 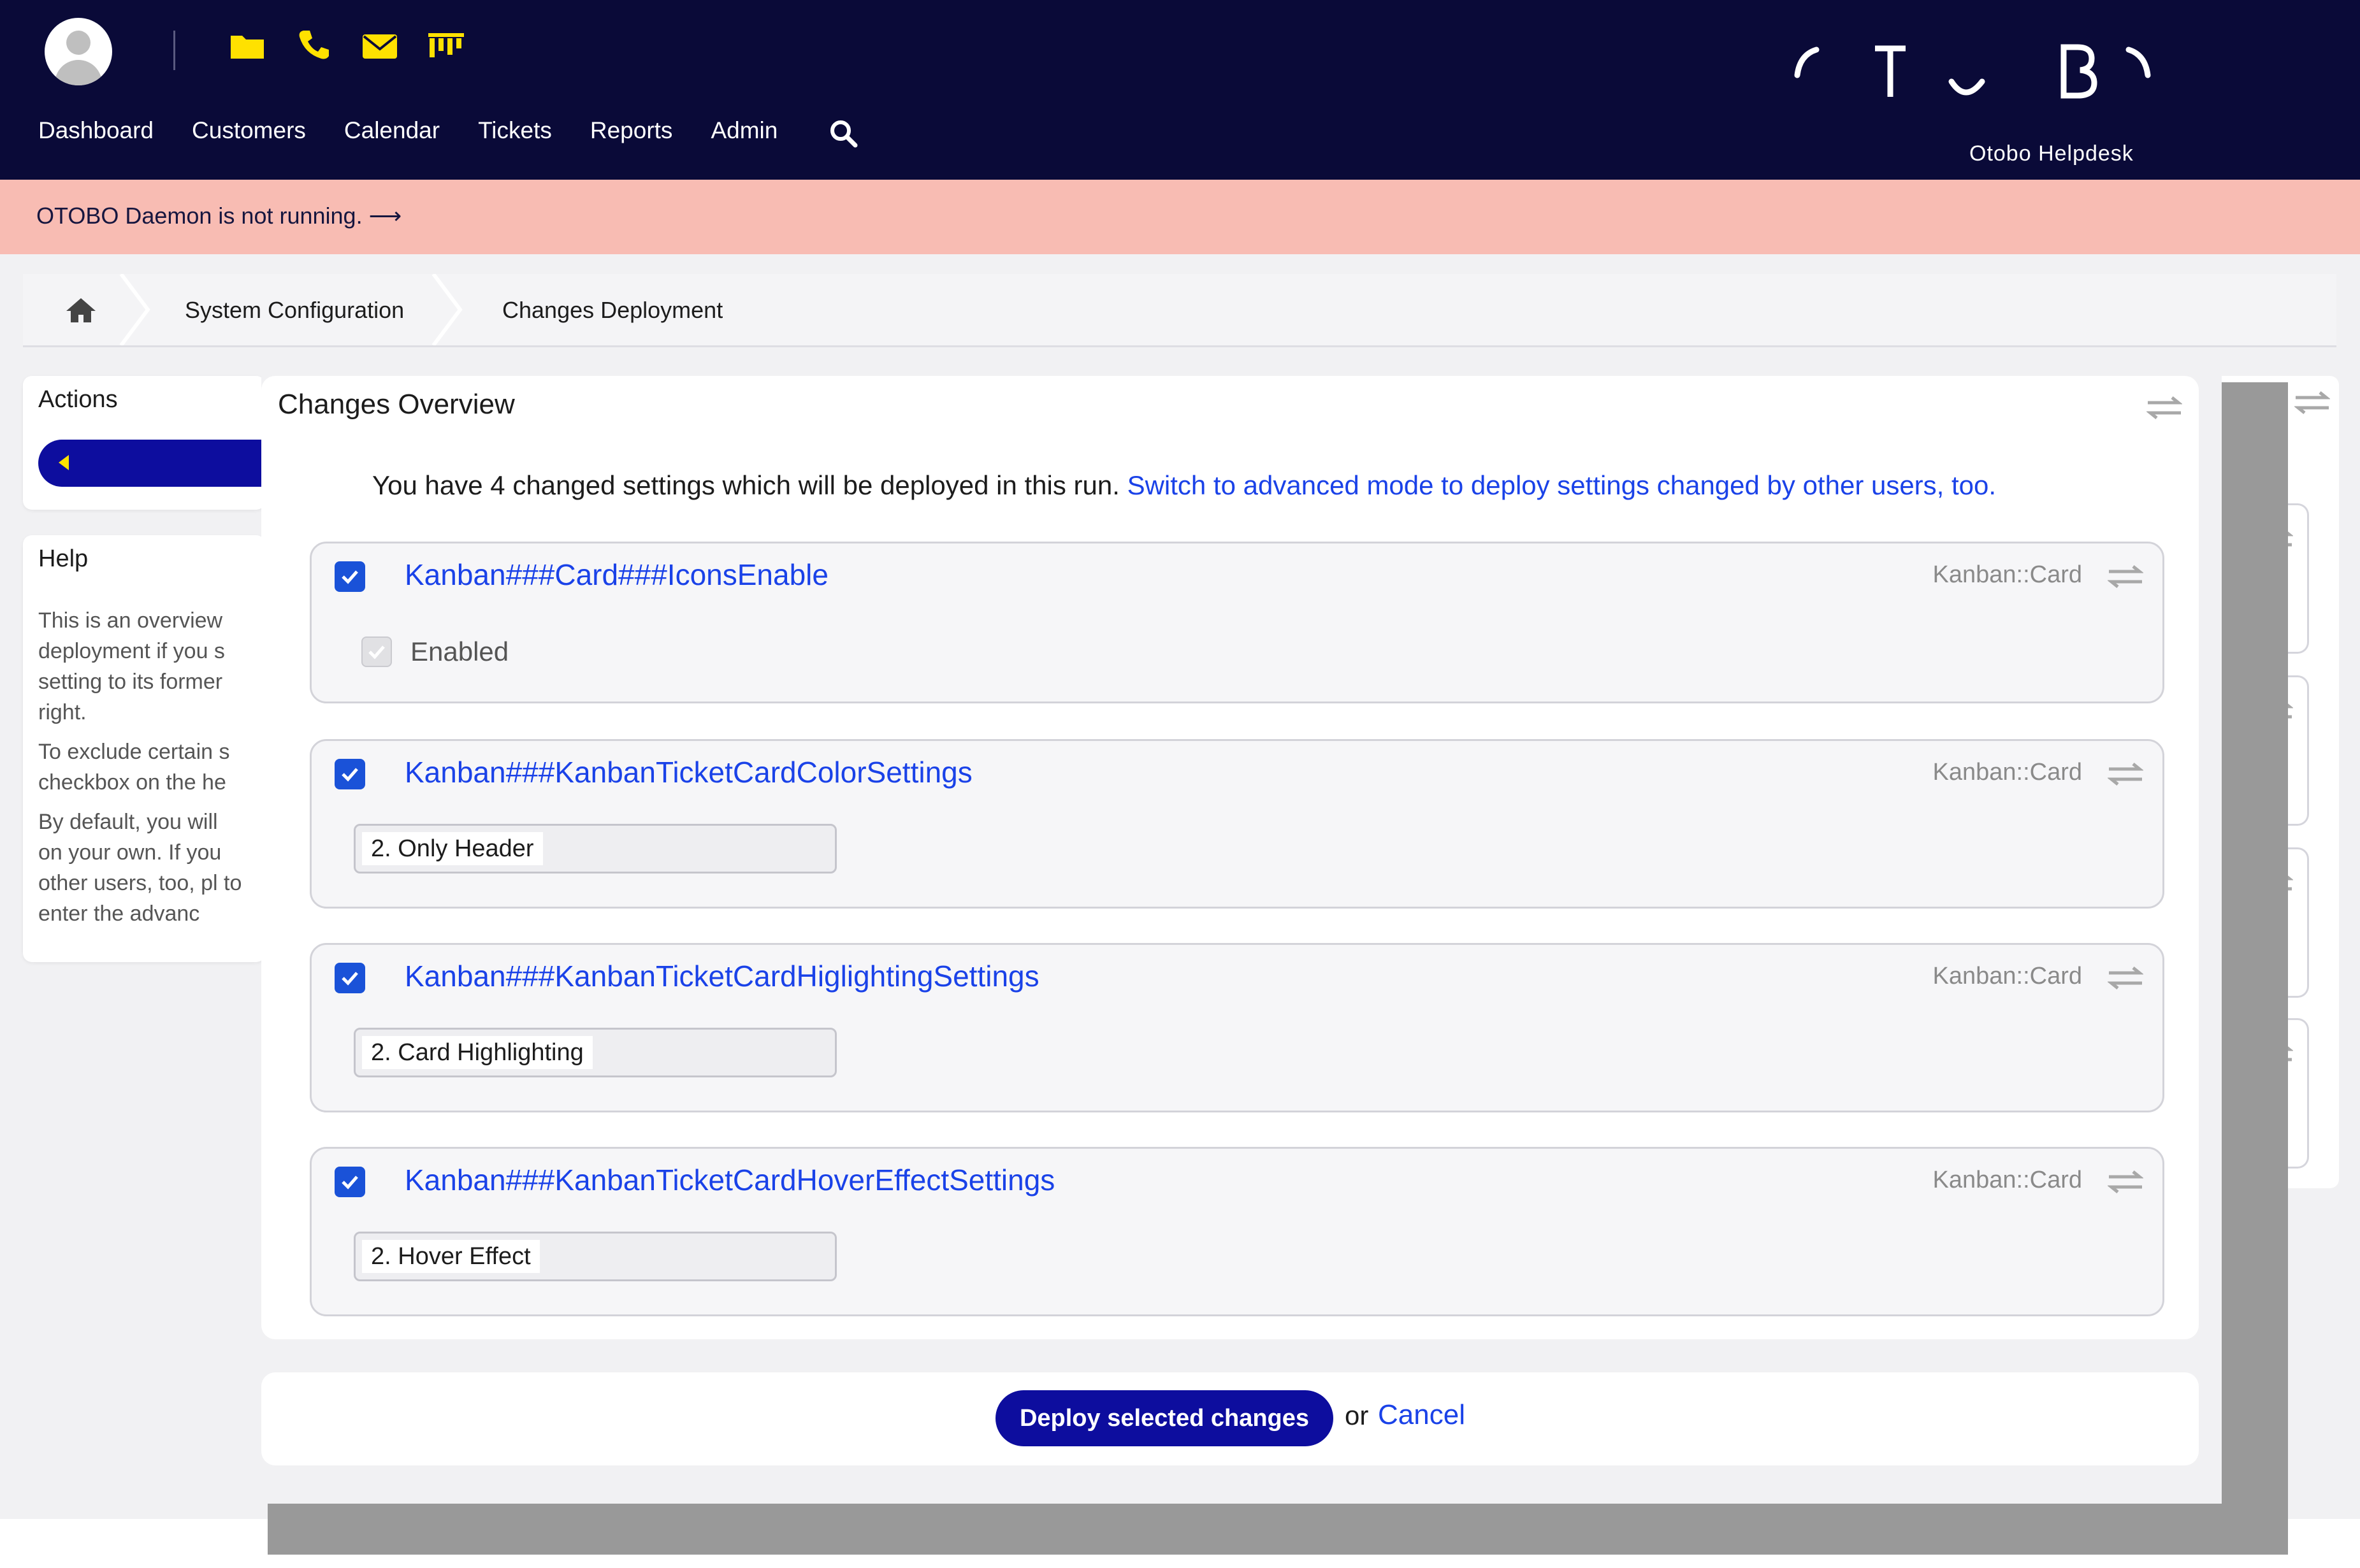 I want to click on enabled-checkbox, so click(x=377, y=652).